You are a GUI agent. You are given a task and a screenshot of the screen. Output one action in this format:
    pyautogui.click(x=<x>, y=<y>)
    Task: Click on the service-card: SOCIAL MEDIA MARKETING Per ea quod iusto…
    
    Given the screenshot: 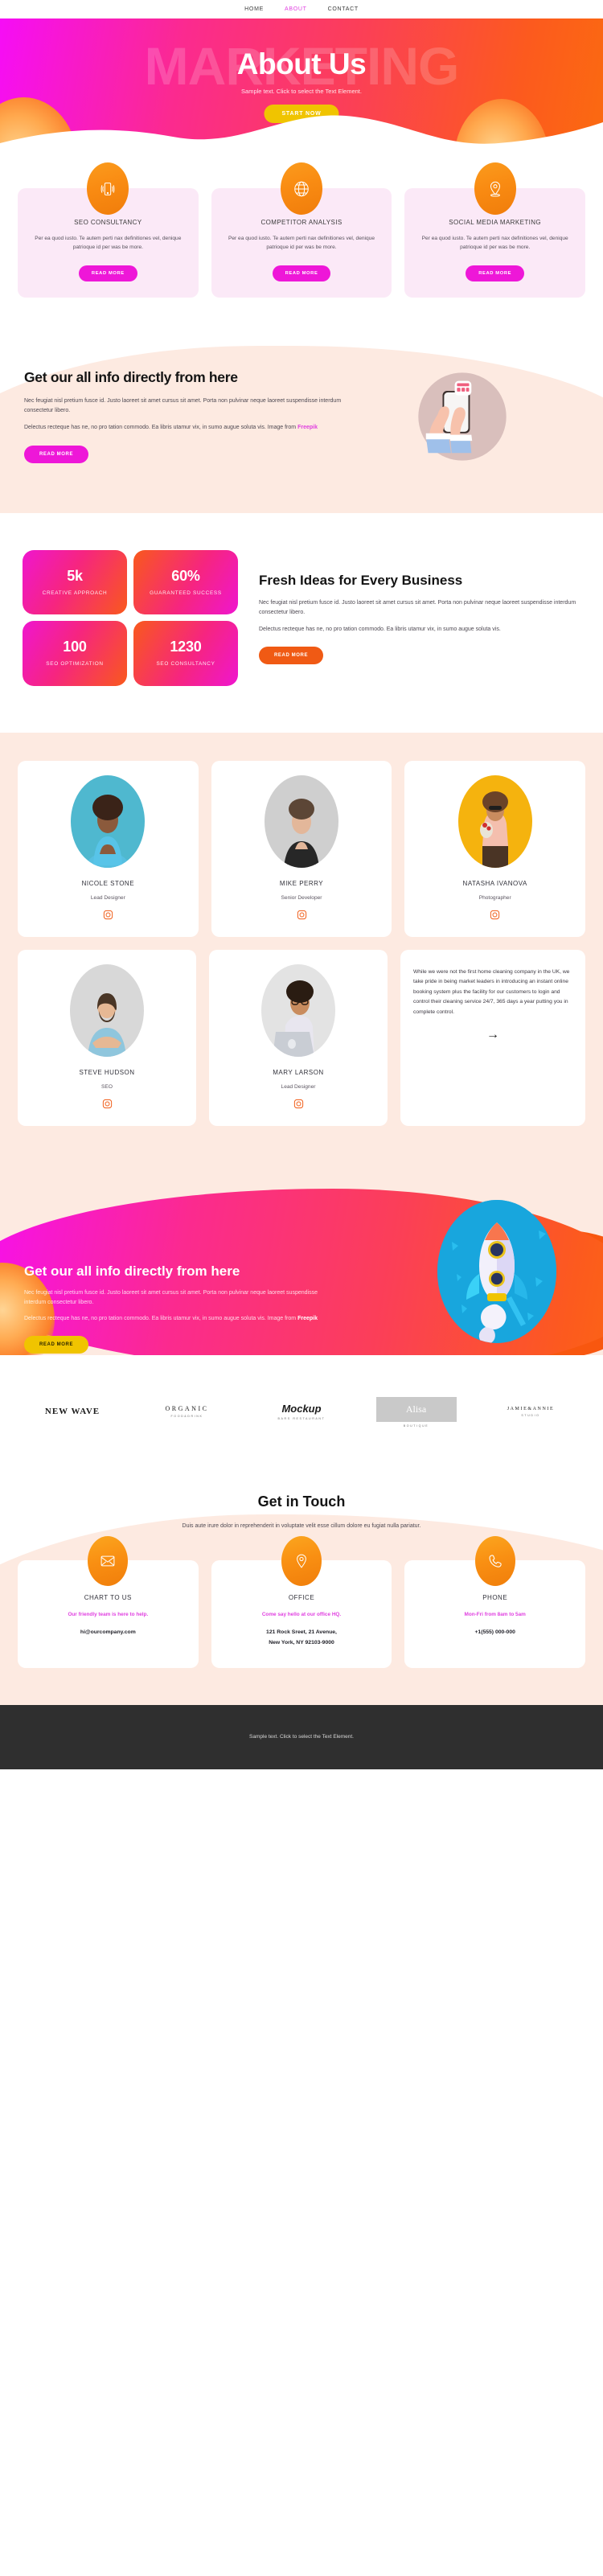 What is the action you would take?
    pyautogui.click(x=495, y=230)
    